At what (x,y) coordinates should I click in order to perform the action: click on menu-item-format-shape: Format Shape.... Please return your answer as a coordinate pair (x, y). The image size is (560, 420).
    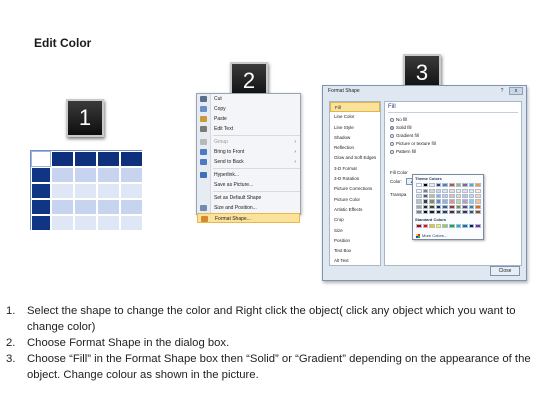
    Looking at the image, I should click on (248, 218).